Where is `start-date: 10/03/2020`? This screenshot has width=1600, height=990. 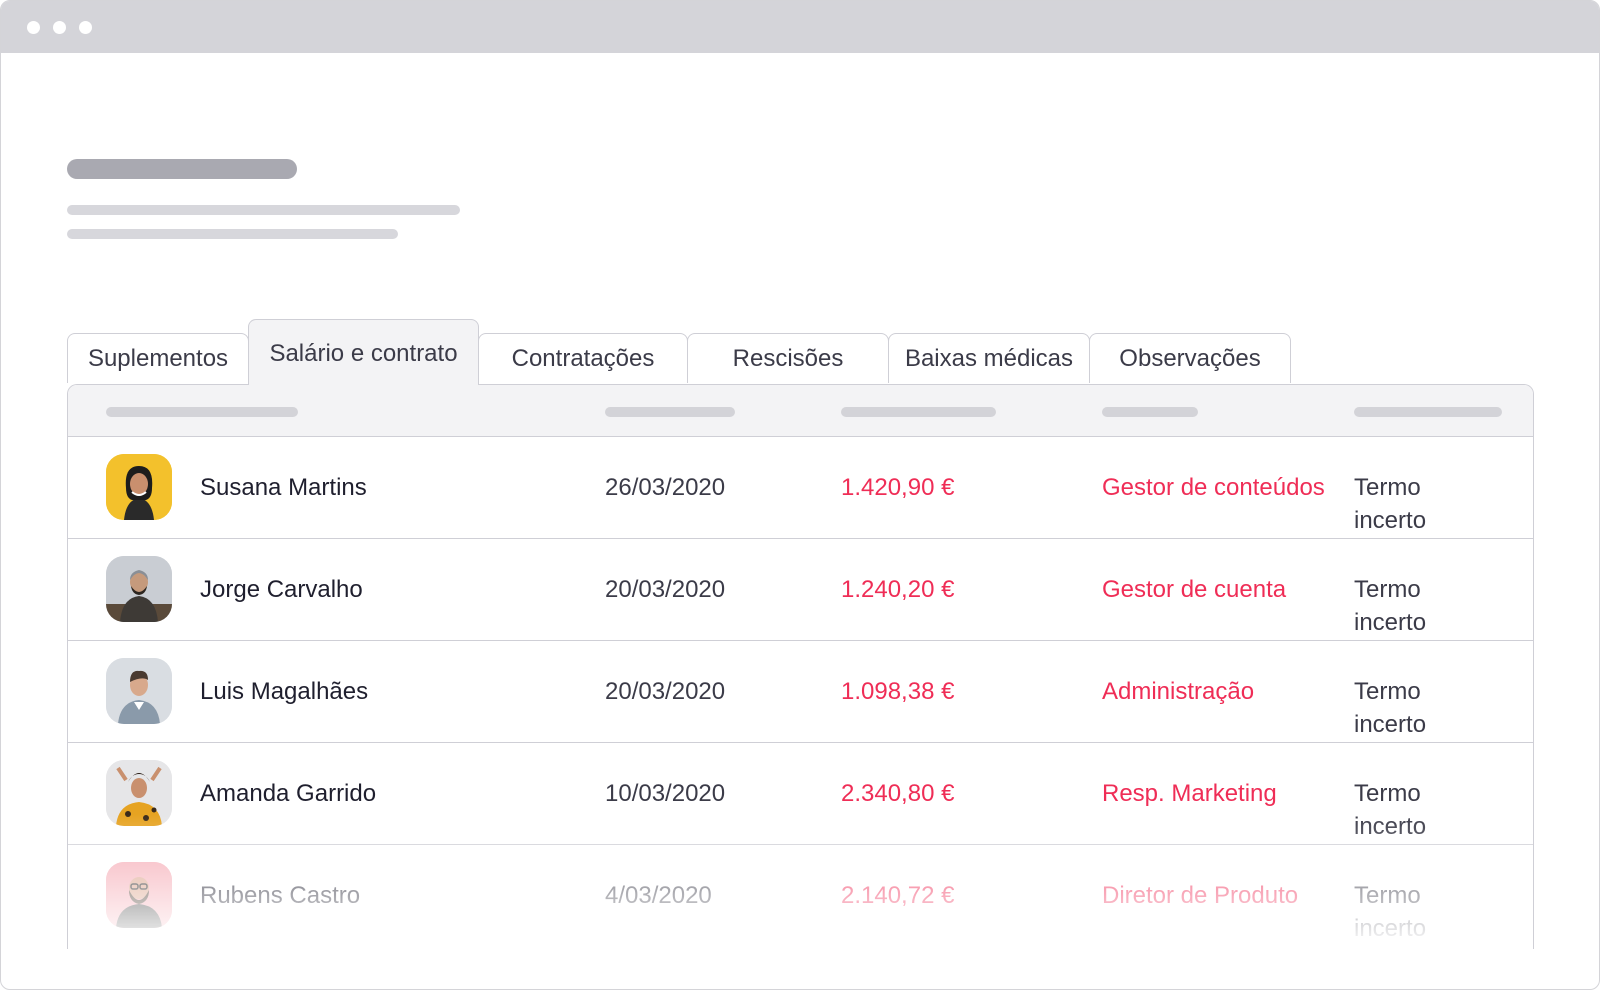 start-date: 10/03/2020 is located at coordinates (665, 793).